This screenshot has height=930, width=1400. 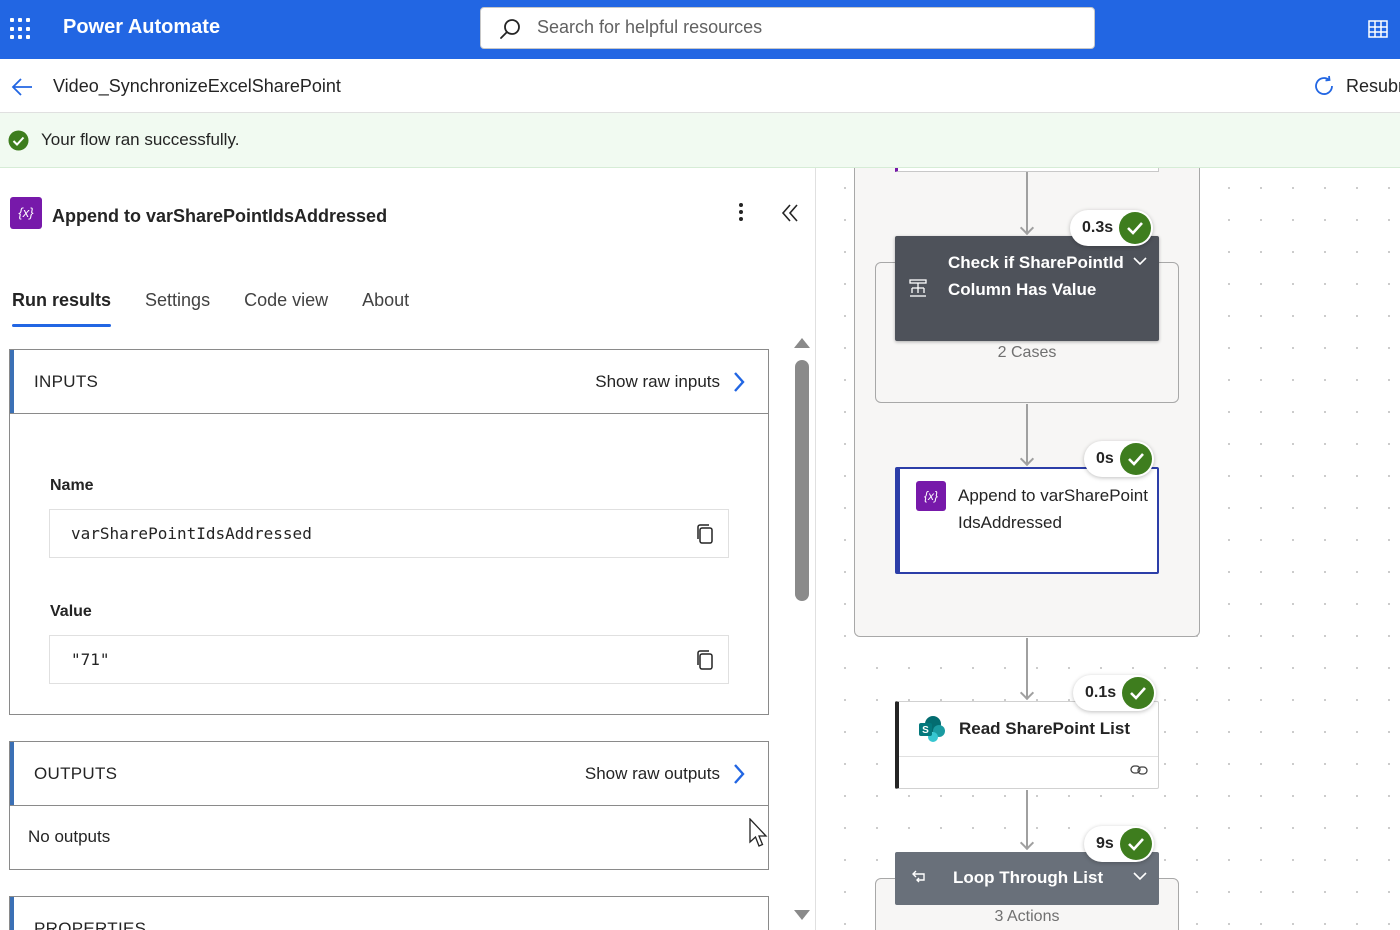 What do you see at coordinates (510, 29) in the screenshot?
I see `search-icon` at bounding box center [510, 29].